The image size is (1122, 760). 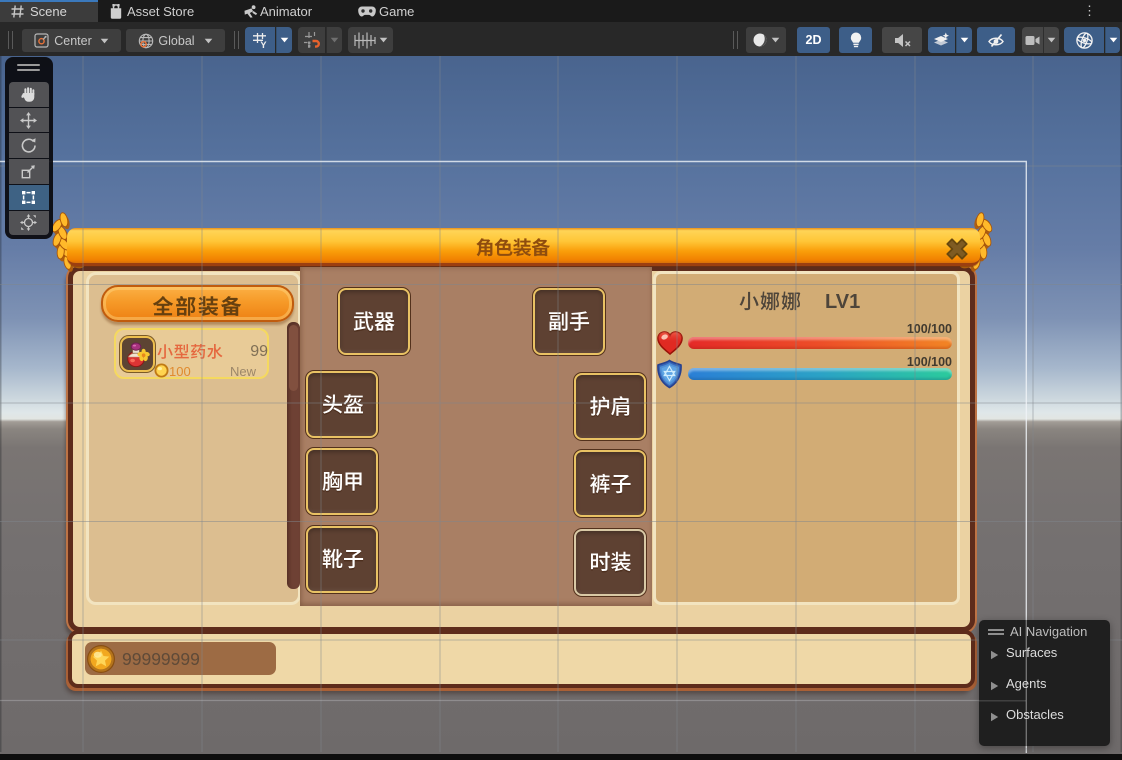 What do you see at coordinates (263, 44) in the screenshot?
I see `svg-text: Y` at bounding box center [263, 44].